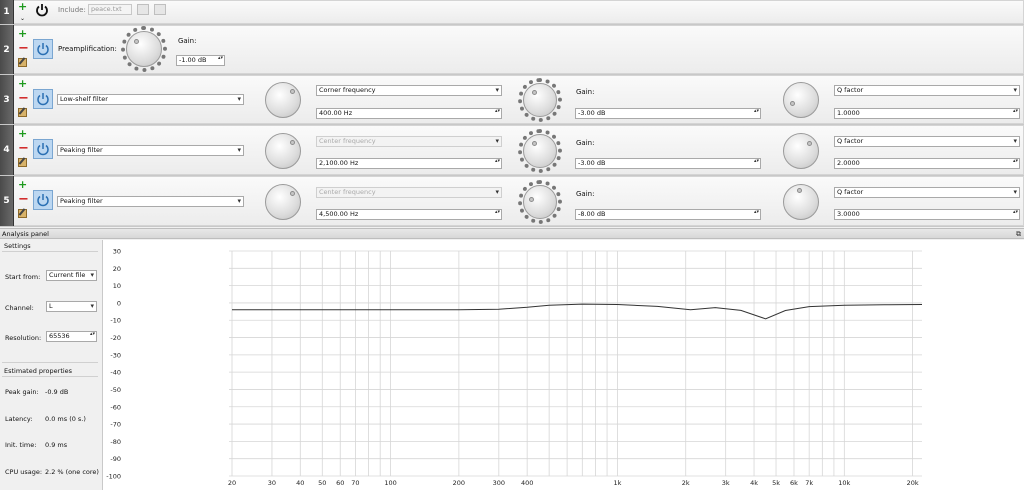 This screenshot has width=1024, height=490. I want to click on open-file-button, so click(143, 9).